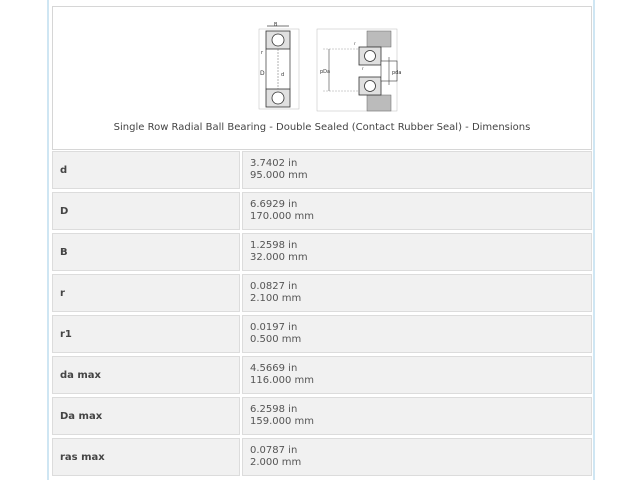  I want to click on value-millimeters: 0.500 mm, so click(276, 339).